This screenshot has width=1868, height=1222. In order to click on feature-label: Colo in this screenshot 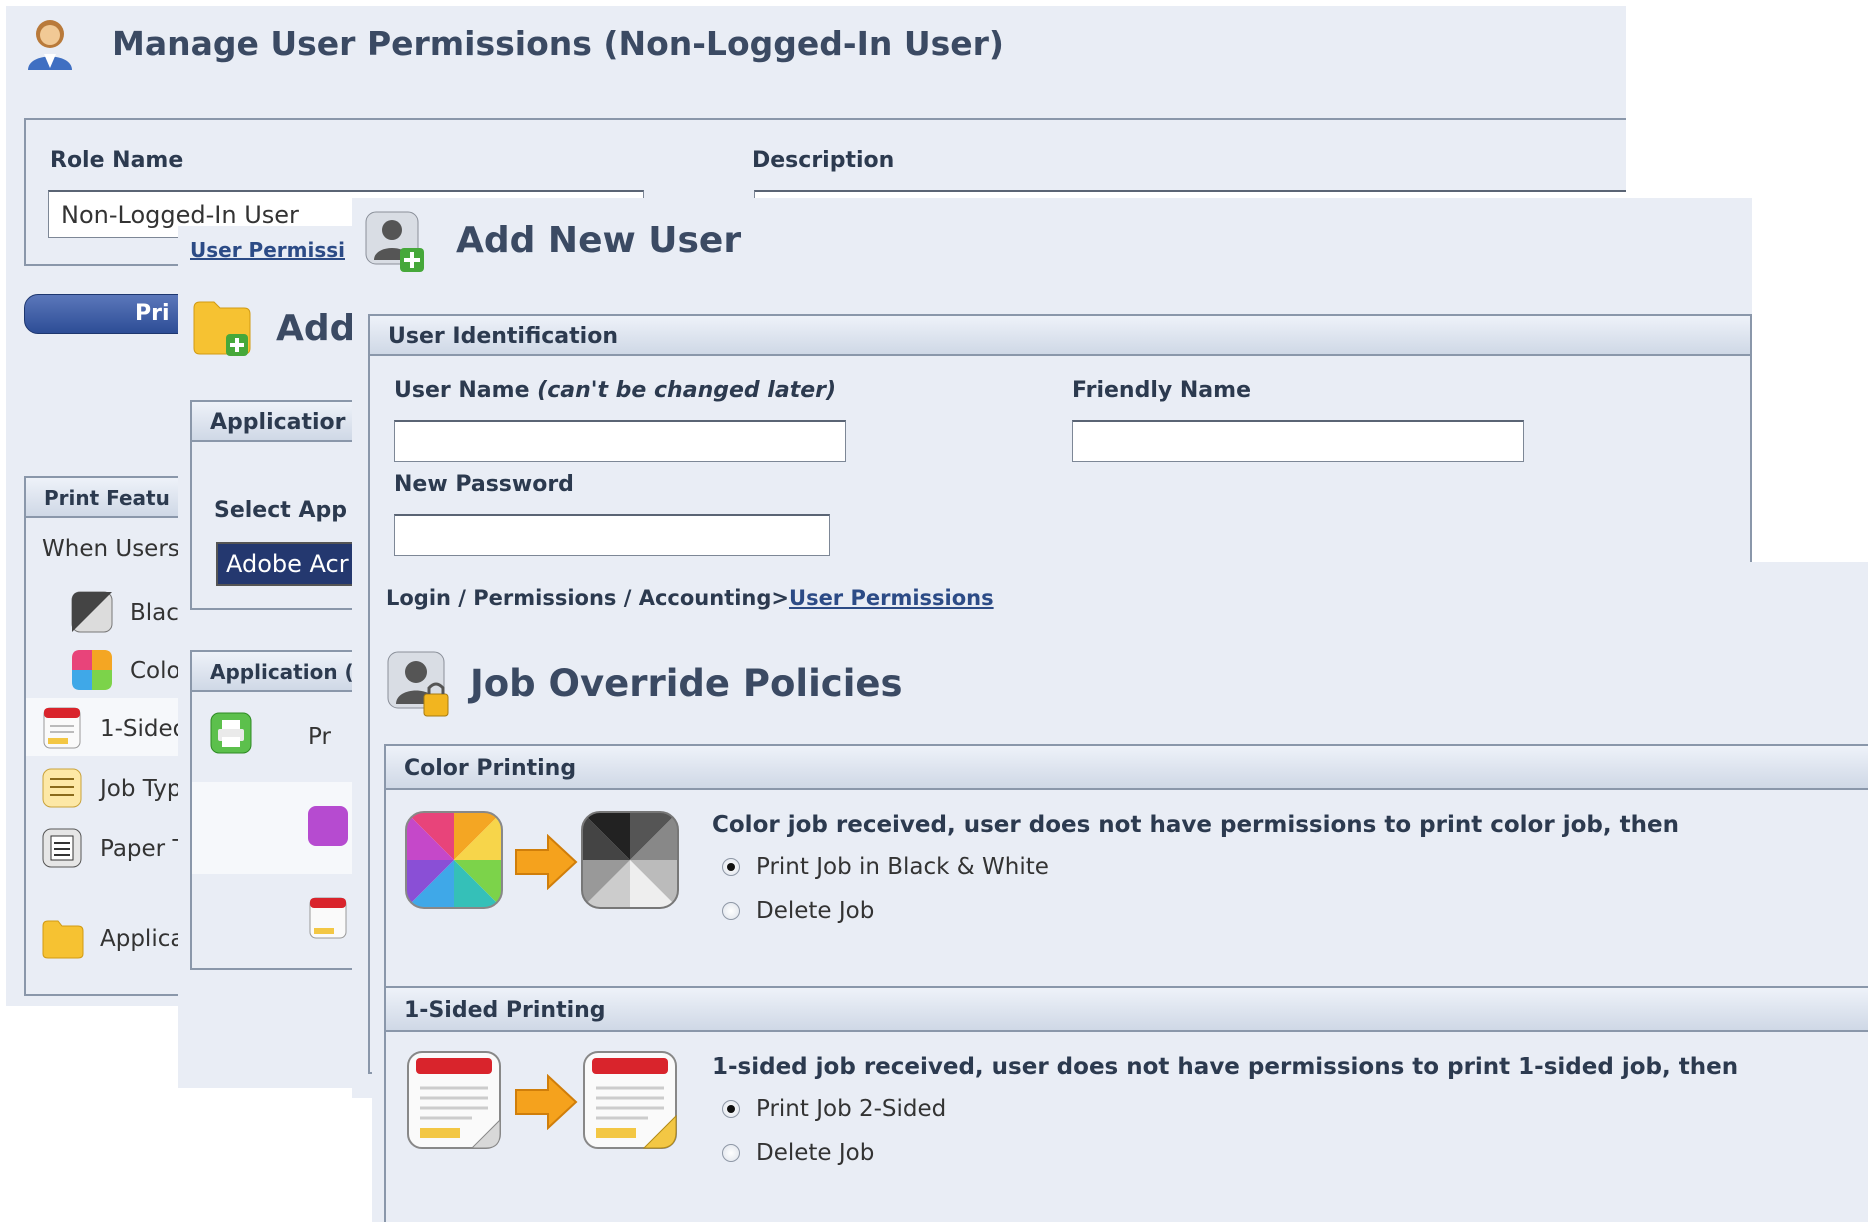, I will do `click(155, 671)`.